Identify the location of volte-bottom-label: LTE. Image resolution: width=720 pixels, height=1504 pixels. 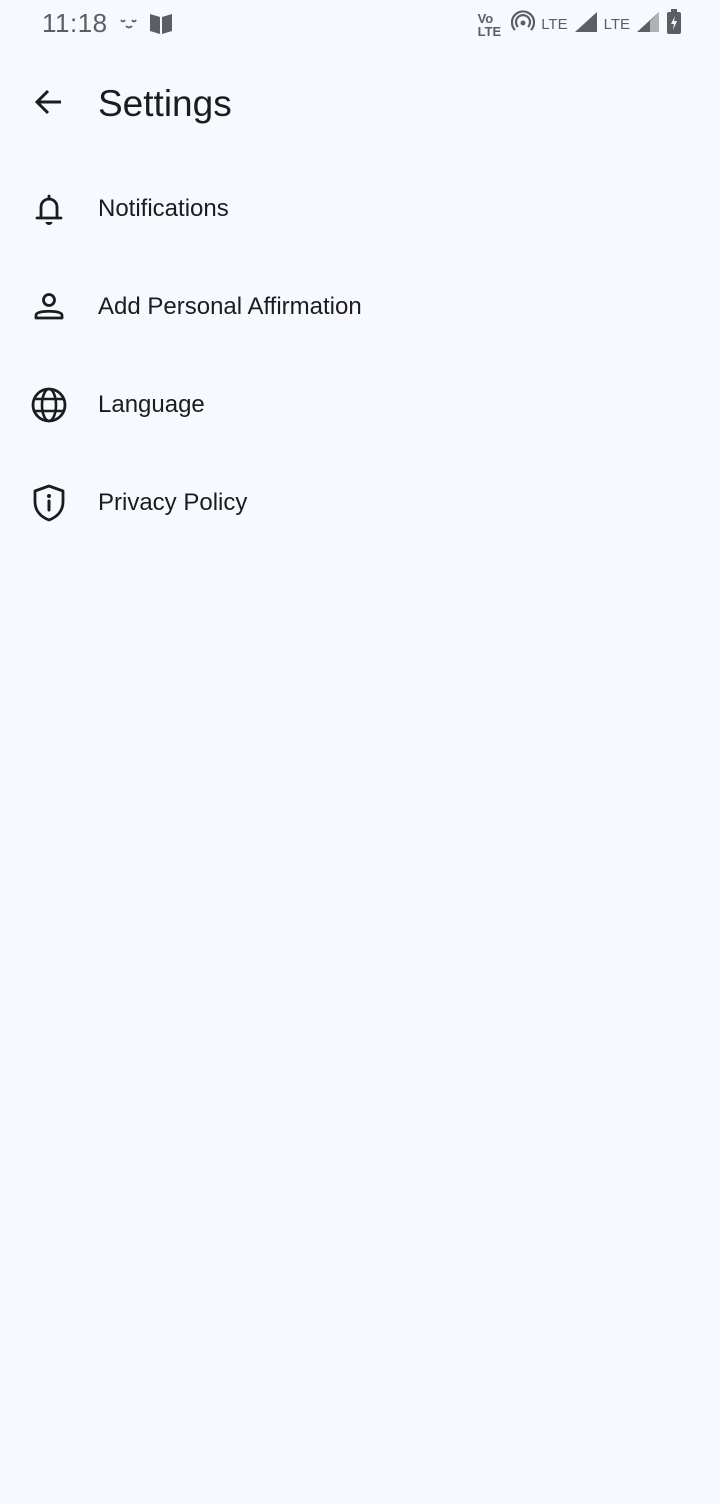
(489, 31).